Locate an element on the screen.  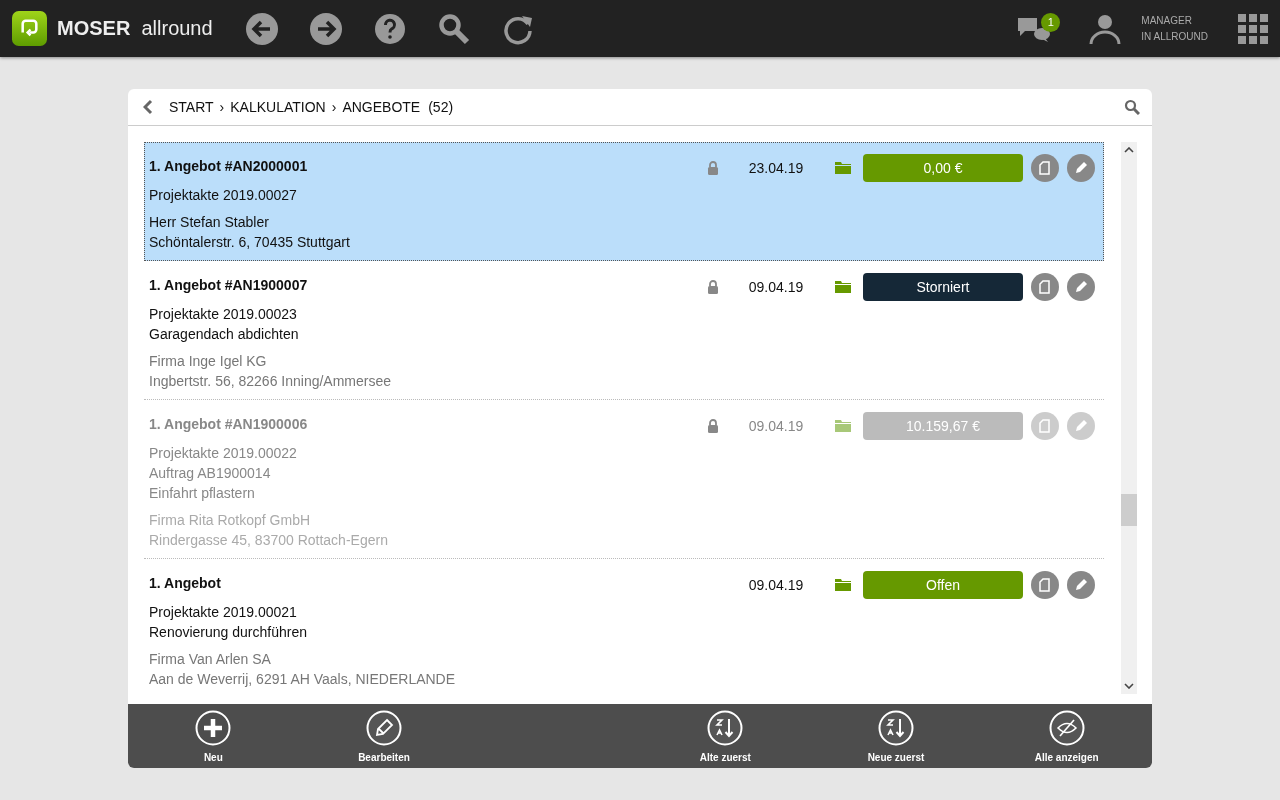
message-count-badge: 1 is located at coordinates (1051, 22).